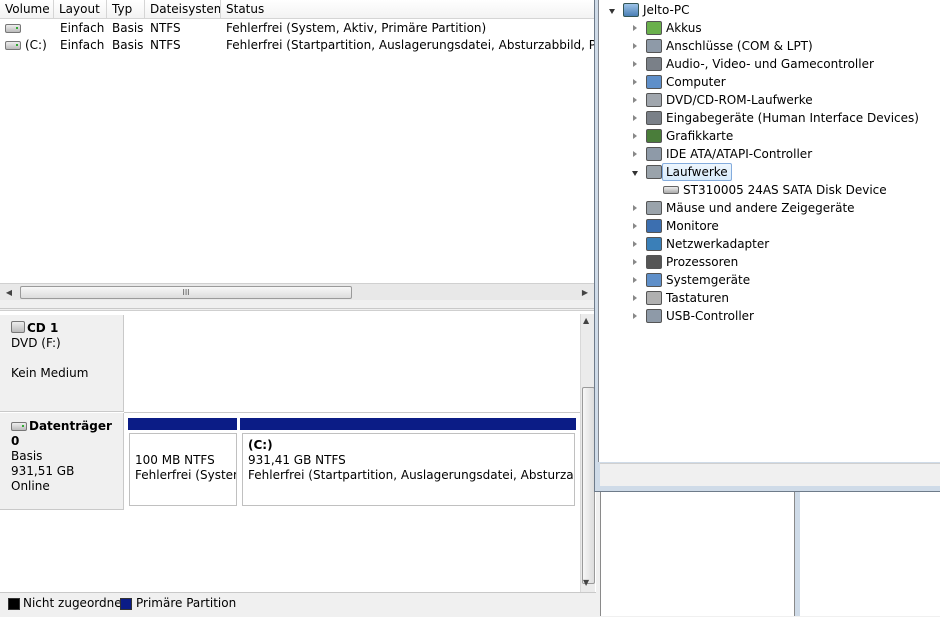  What do you see at coordinates (36, 45) in the screenshot?
I see `cell-volume: (C:)` at bounding box center [36, 45].